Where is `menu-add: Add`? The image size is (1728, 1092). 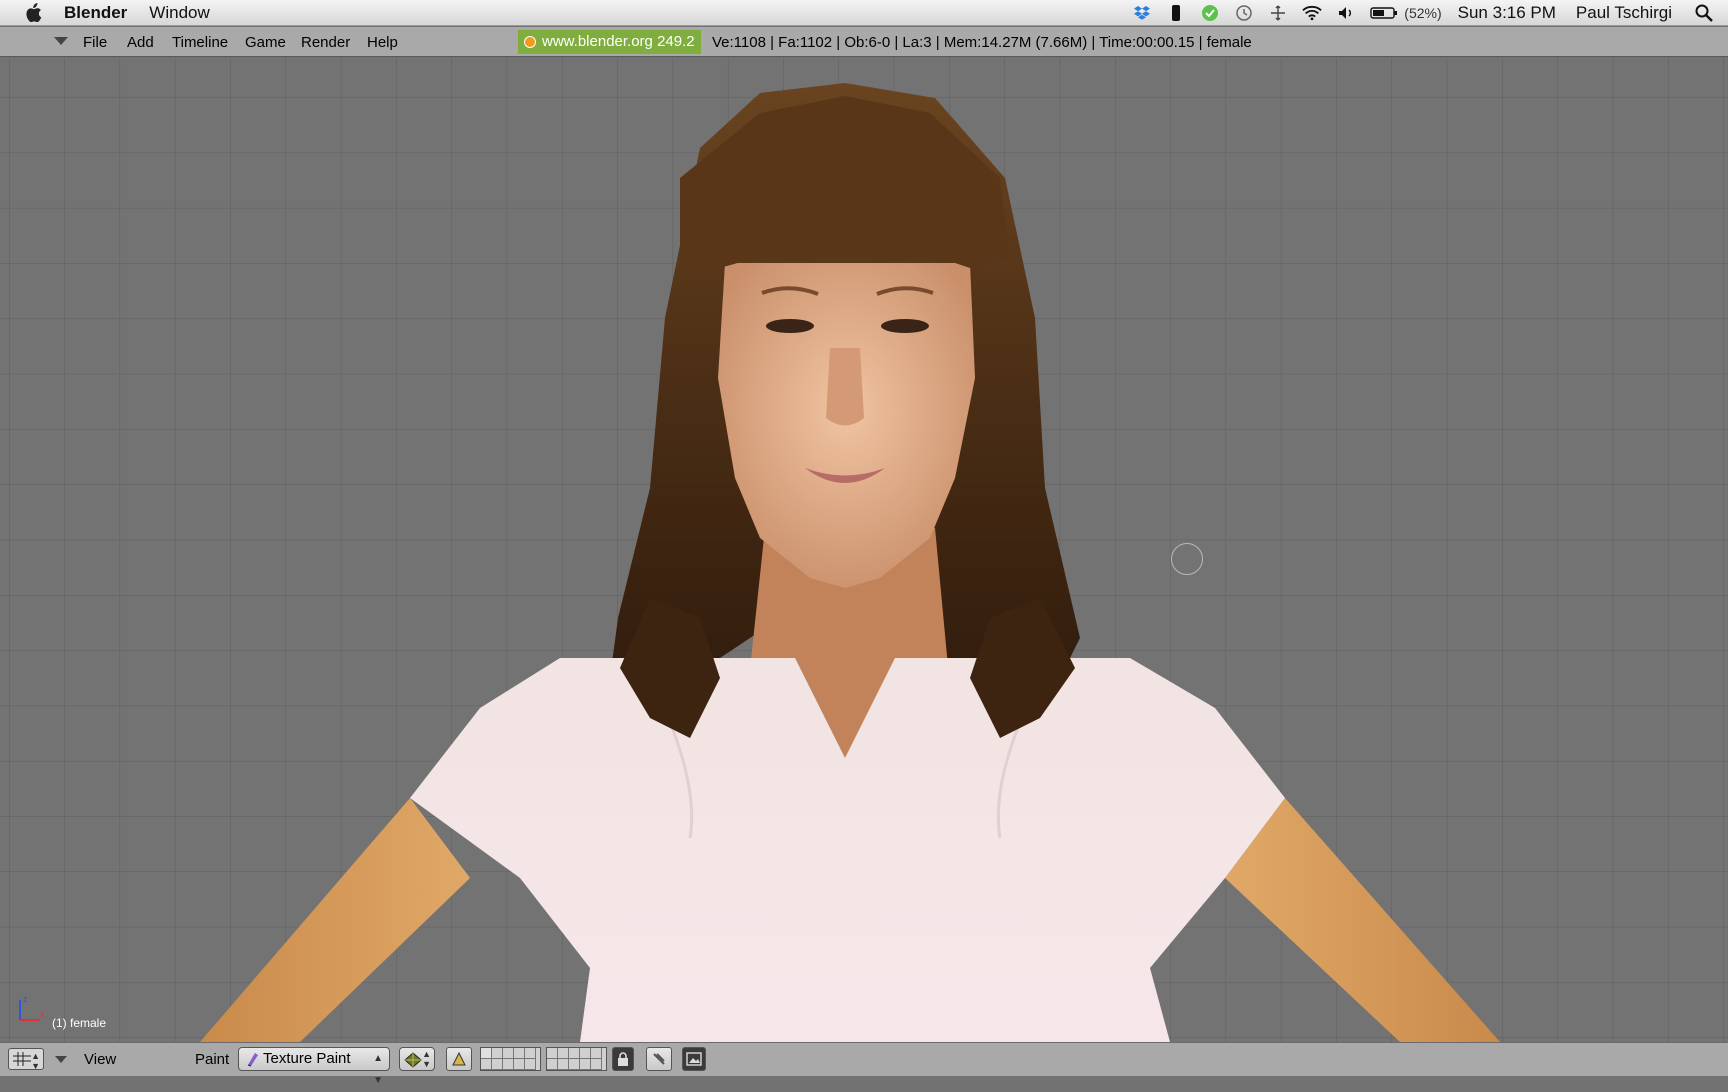
menu-add: Add is located at coordinates (140, 42).